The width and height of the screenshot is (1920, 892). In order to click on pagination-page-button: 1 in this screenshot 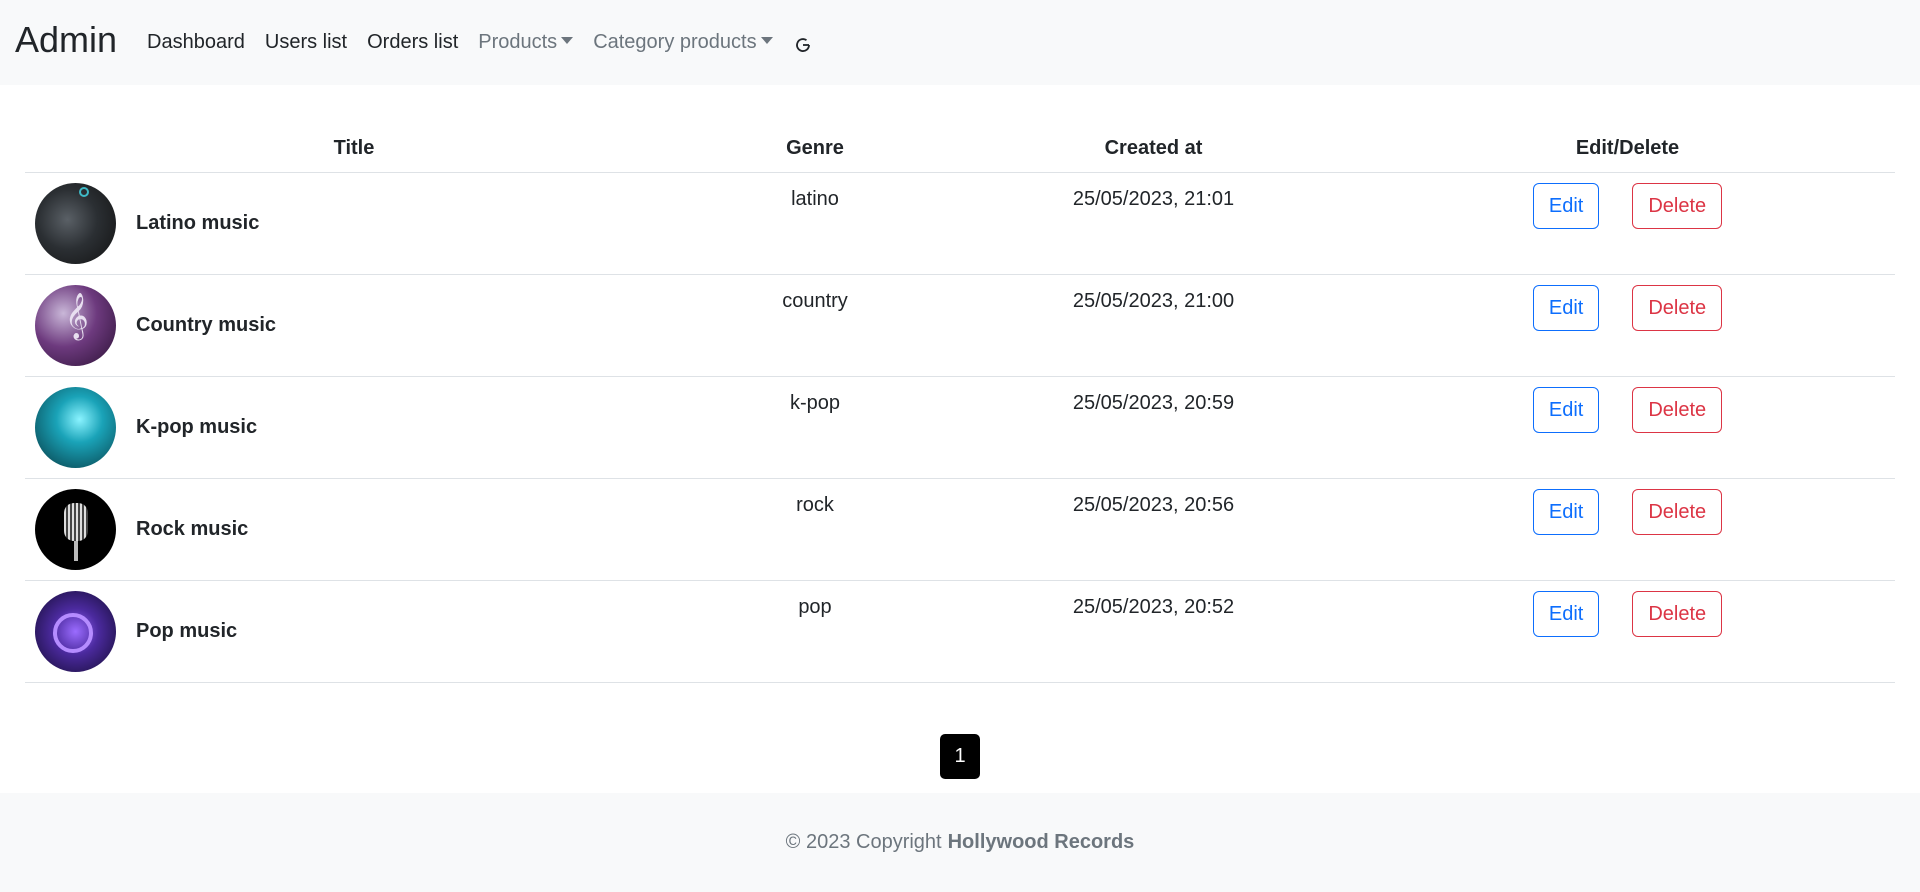, I will do `click(960, 756)`.